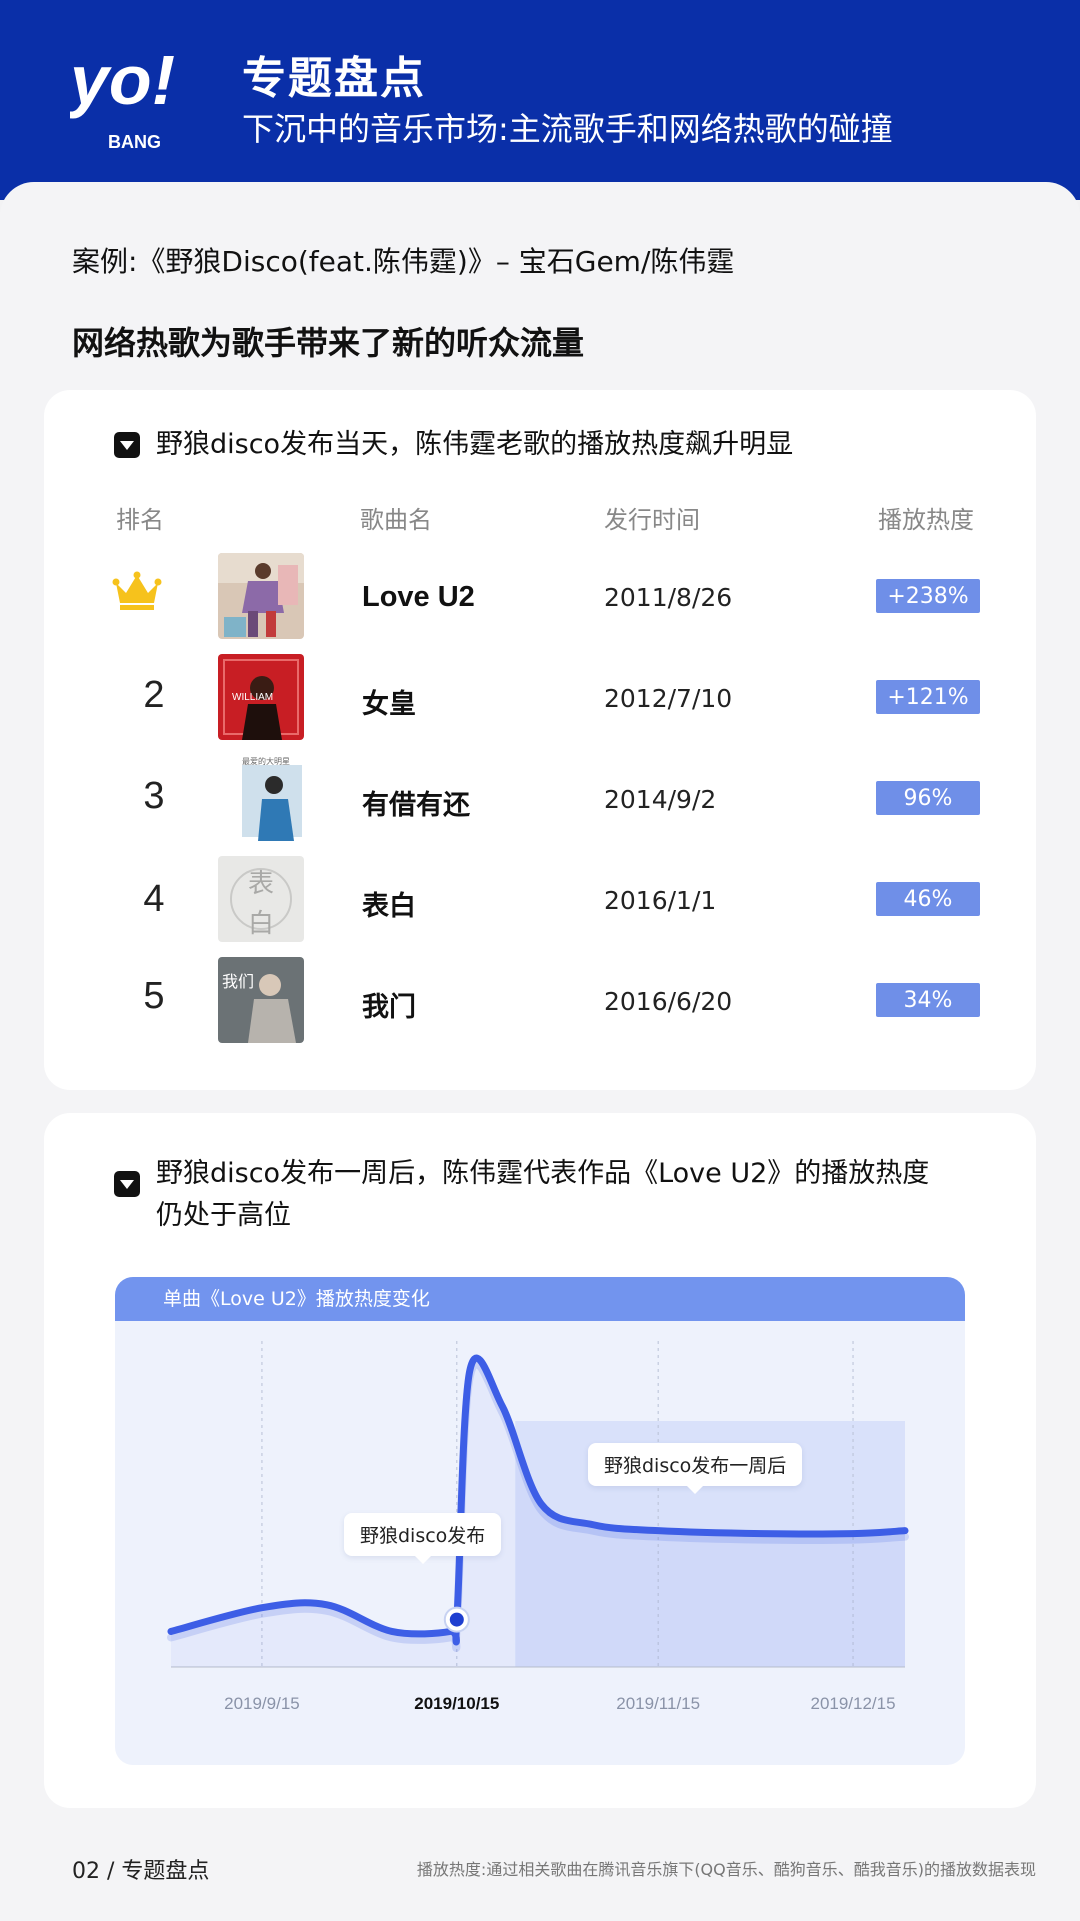  Describe the element at coordinates (396, 520) in the screenshot. I see `column-header-song: 歌曲名` at that location.